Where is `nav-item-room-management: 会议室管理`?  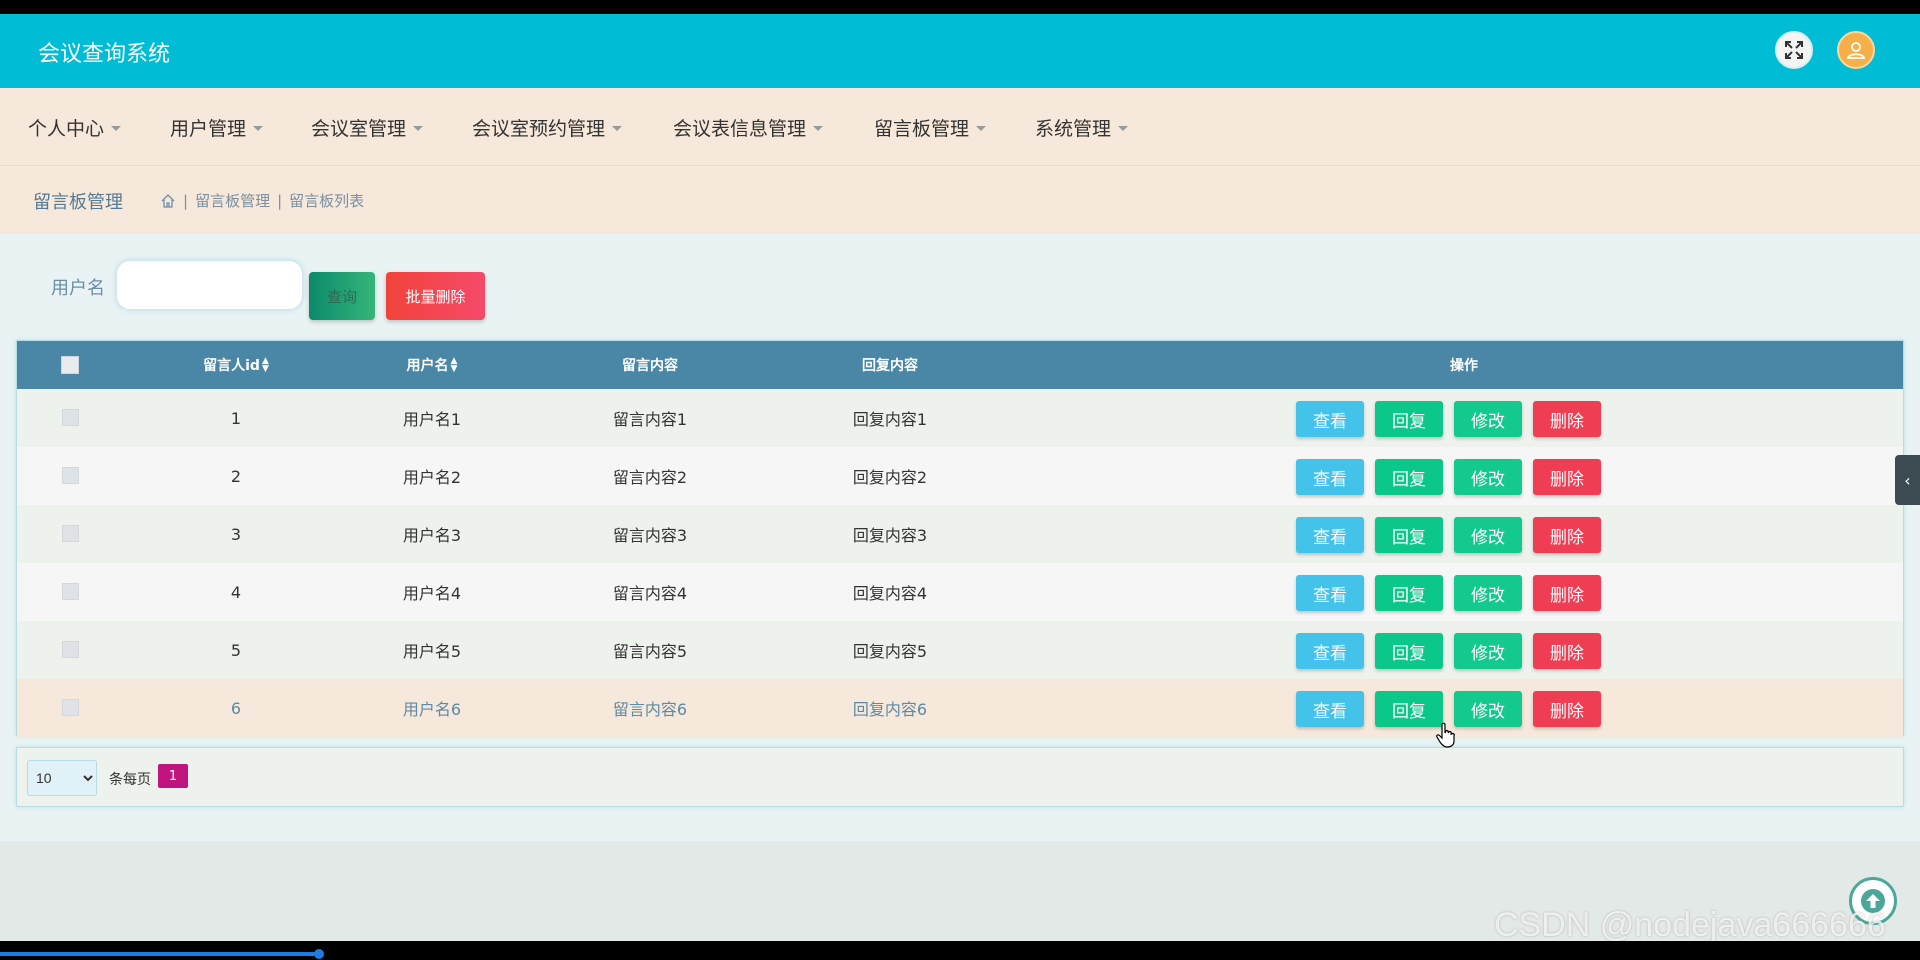 nav-item-room-management: 会议室管理 is located at coordinates (367, 127).